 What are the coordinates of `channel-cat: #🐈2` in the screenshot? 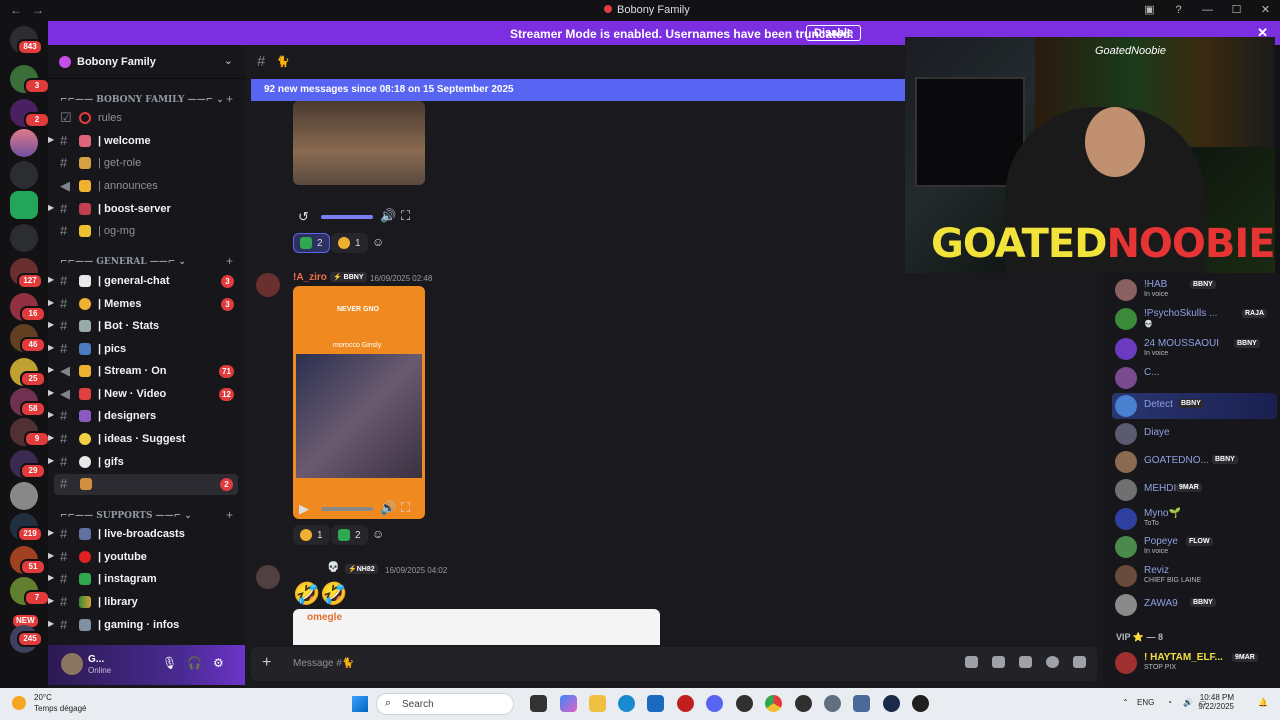 It's located at (146, 484).